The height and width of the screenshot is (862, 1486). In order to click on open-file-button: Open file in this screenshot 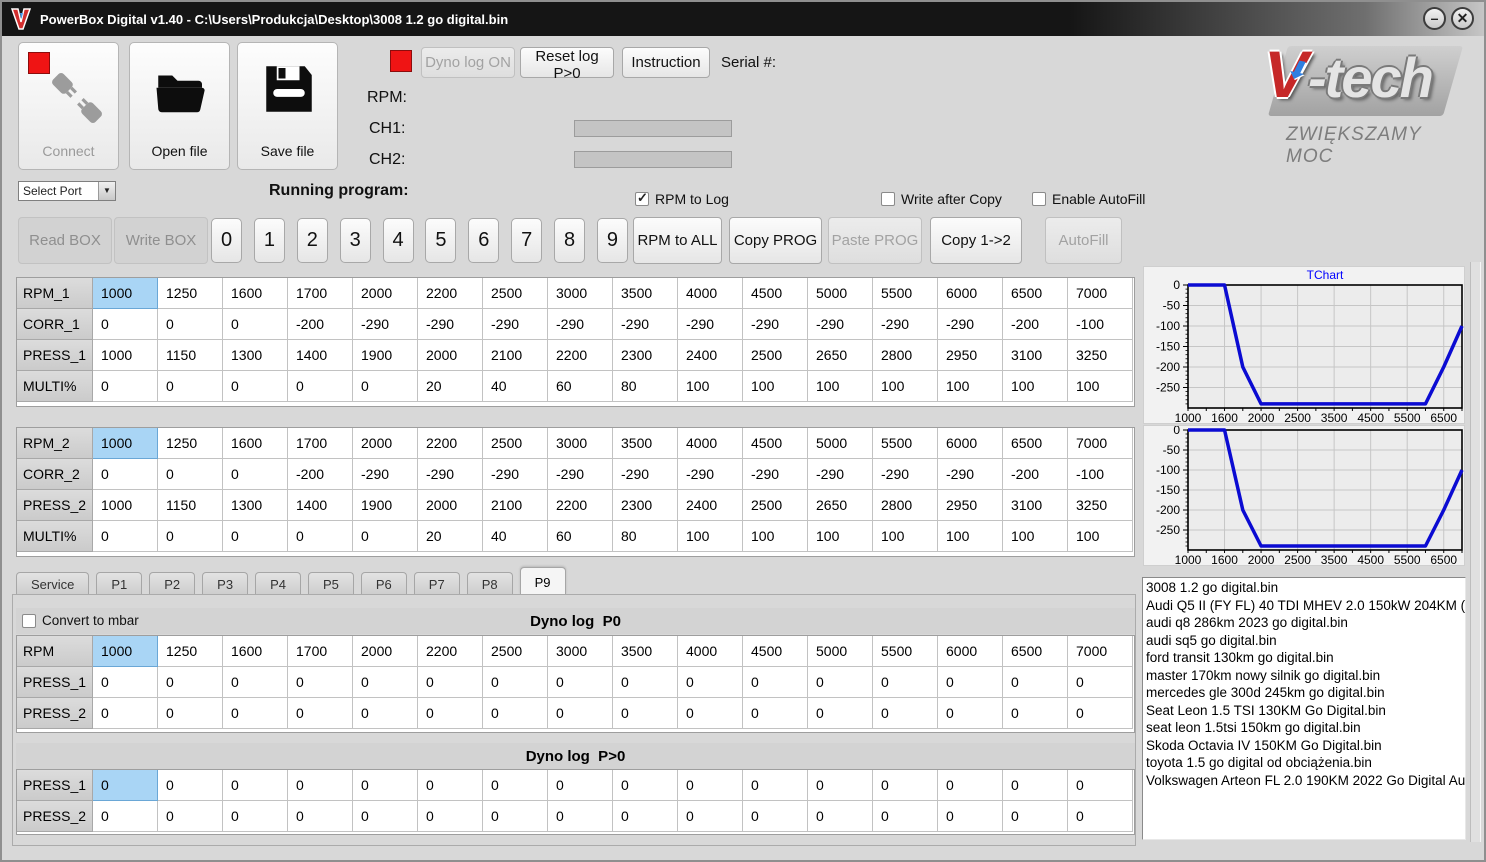, I will do `click(179, 106)`.